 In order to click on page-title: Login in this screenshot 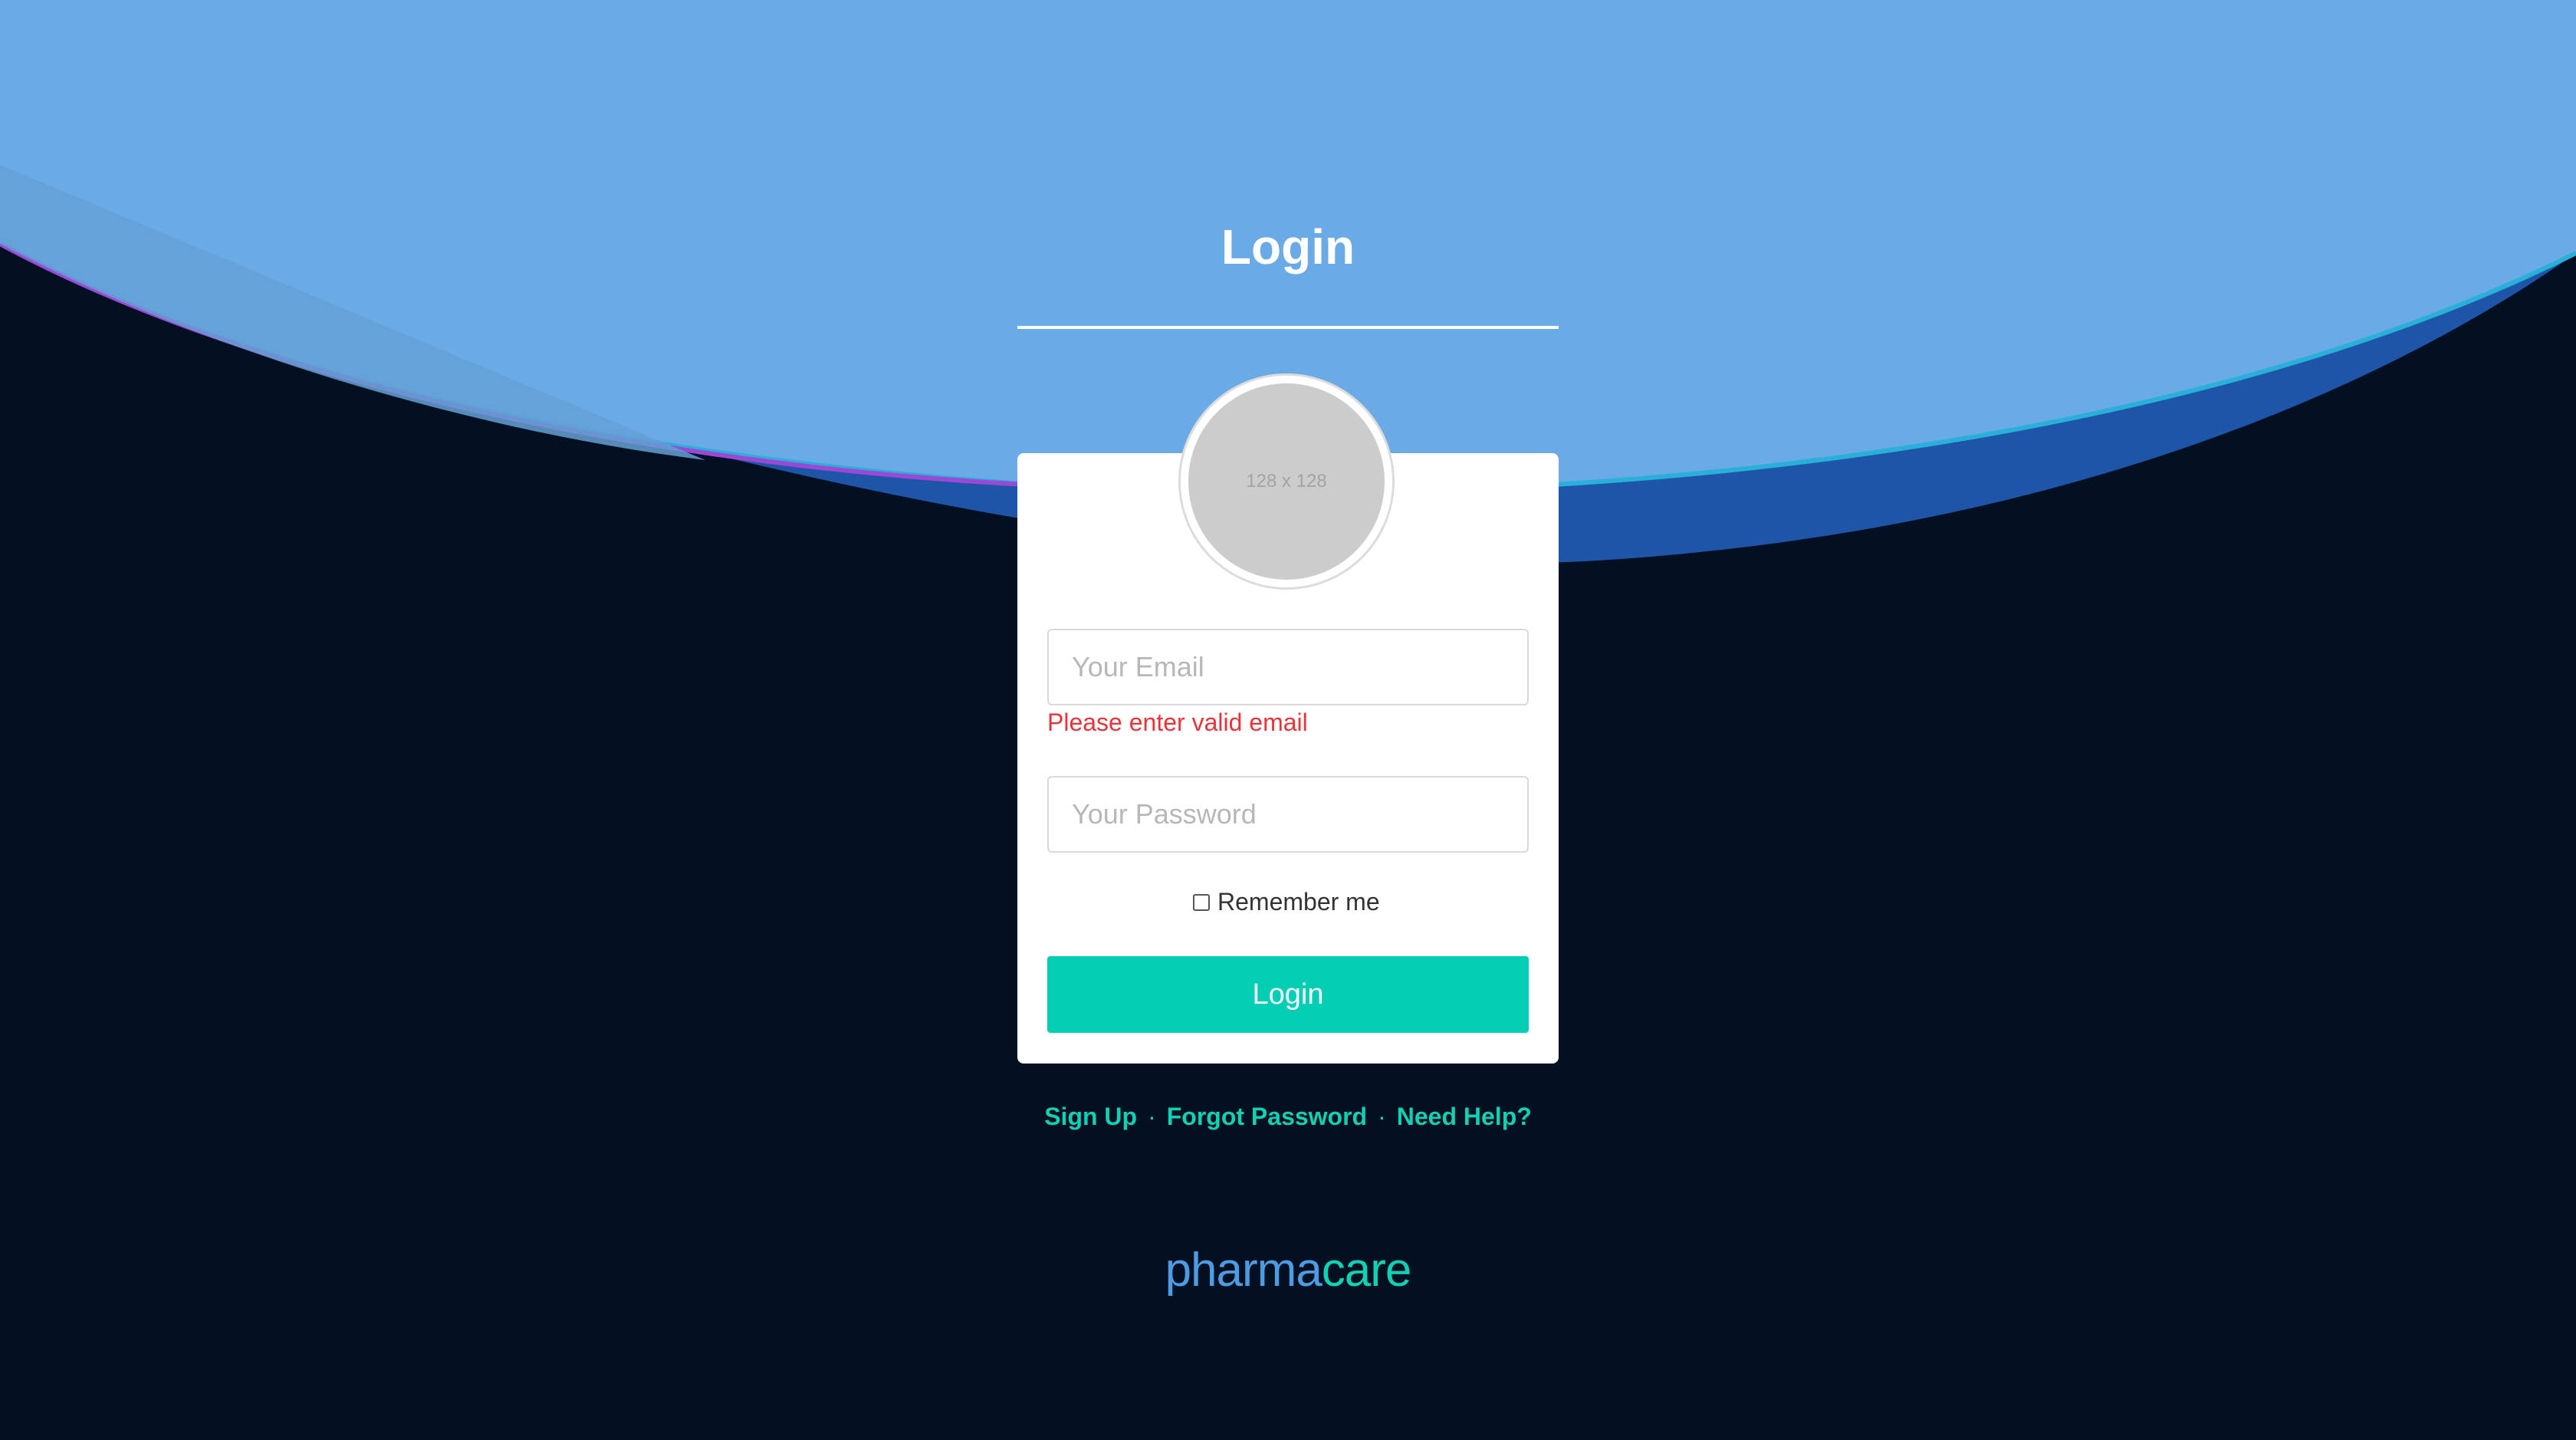, I will do `click(1288, 247)`.